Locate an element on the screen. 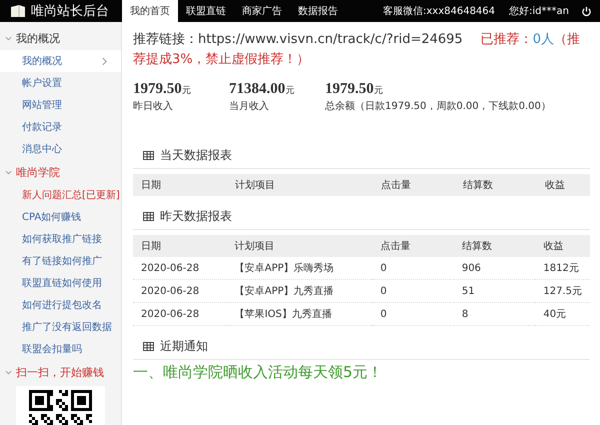  logo-icon is located at coordinates (18, 11).